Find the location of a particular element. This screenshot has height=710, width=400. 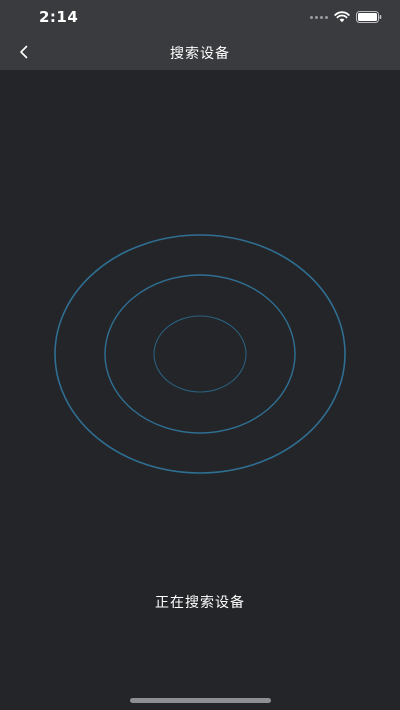

page-title: 搜索设备 is located at coordinates (200, 54).